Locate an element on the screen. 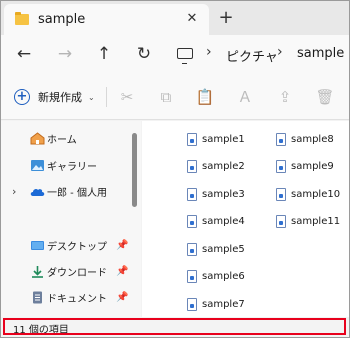  file-name: sample1 is located at coordinates (223, 139).